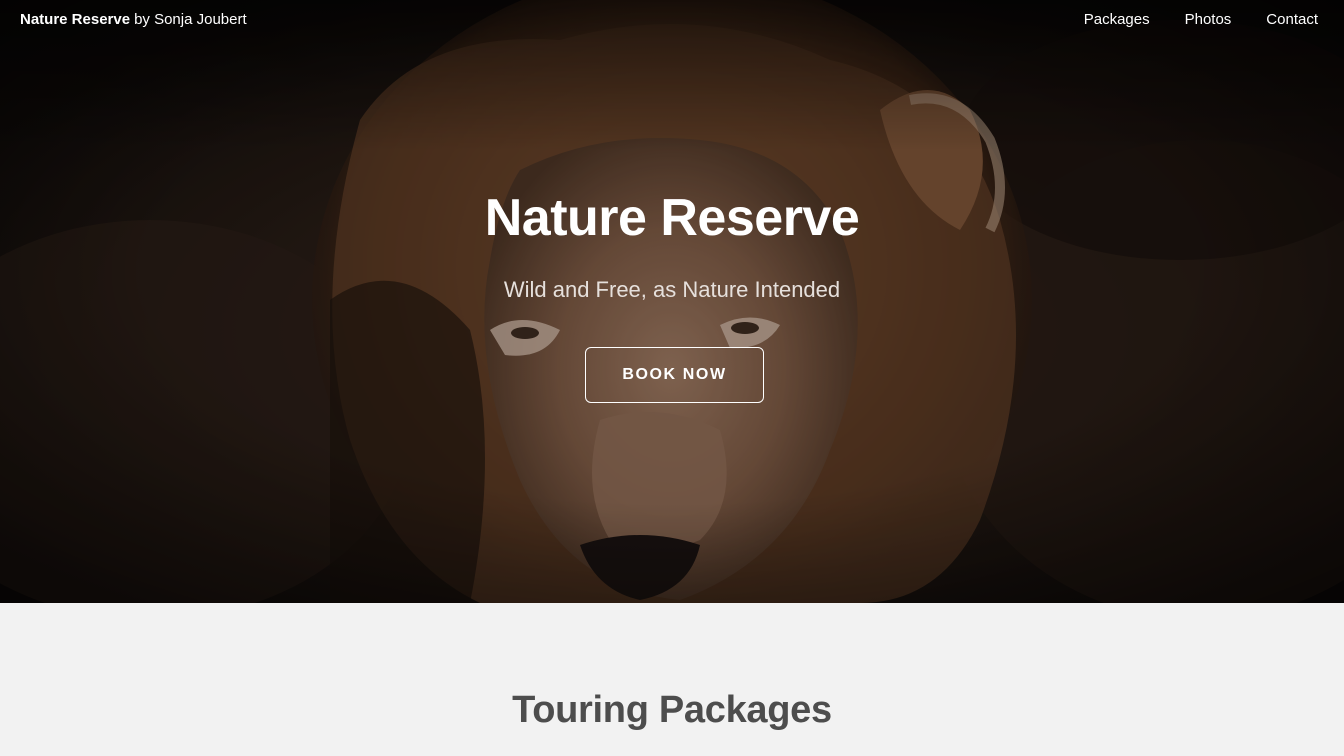 The width and height of the screenshot is (1344, 756). I want to click on nav-link-packages: Packages, so click(1117, 19).